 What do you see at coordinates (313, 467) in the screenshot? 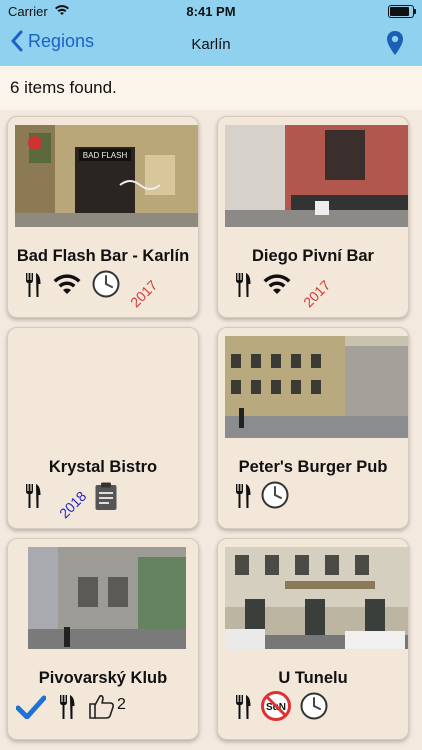
I see `place-name: Peter's Burger Pub` at bounding box center [313, 467].